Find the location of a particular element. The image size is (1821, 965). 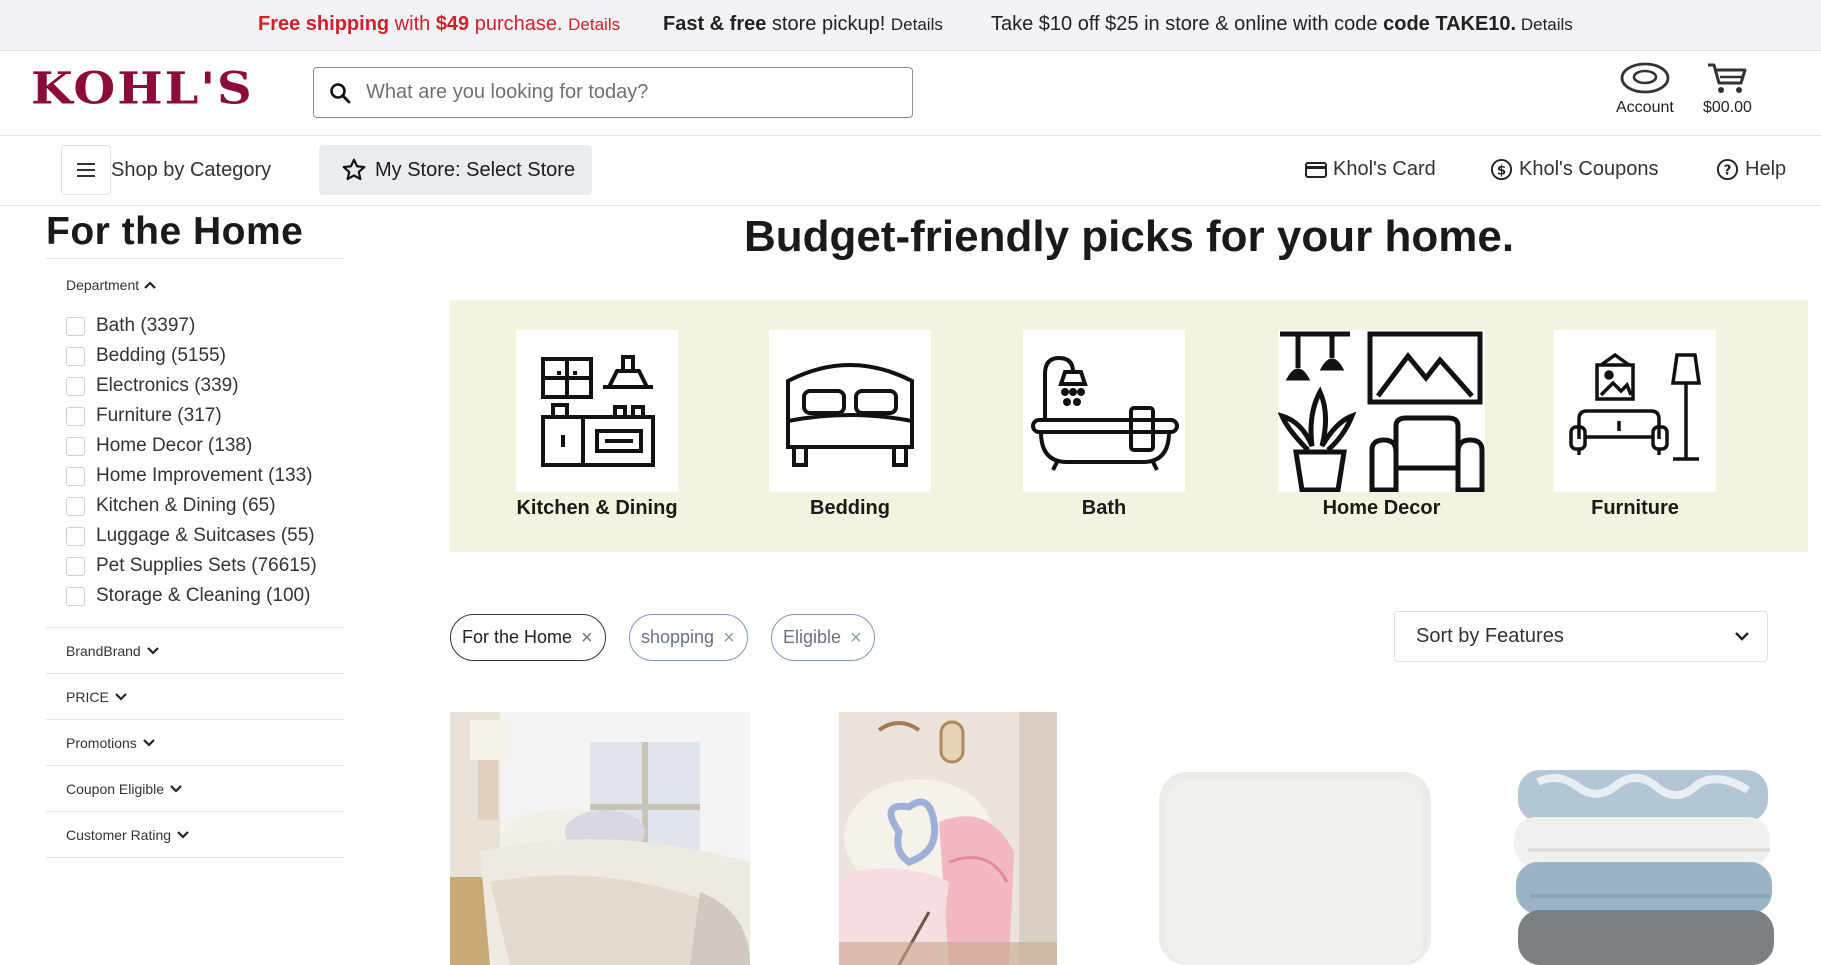

my-store-button: My Store: Select Store is located at coordinates (455, 170).